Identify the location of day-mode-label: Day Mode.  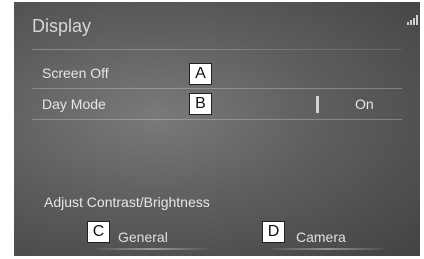
(74, 104).